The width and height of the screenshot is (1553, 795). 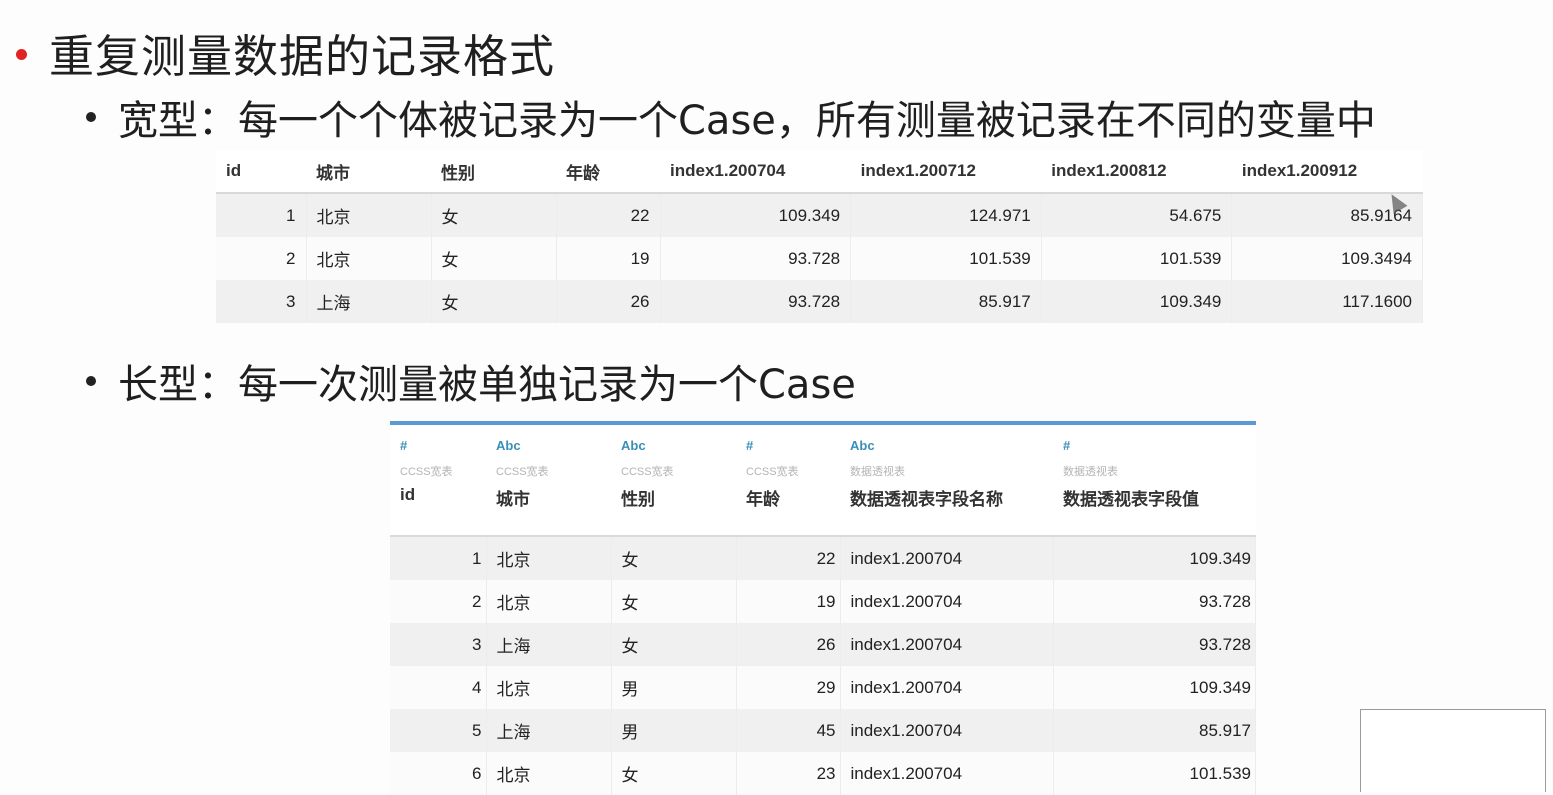 What do you see at coordinates (487, 385) in the screenshot?
I see `long-heading: 长型：每一次测量被单独记录为一个Case` at bounding box center [487, 385].